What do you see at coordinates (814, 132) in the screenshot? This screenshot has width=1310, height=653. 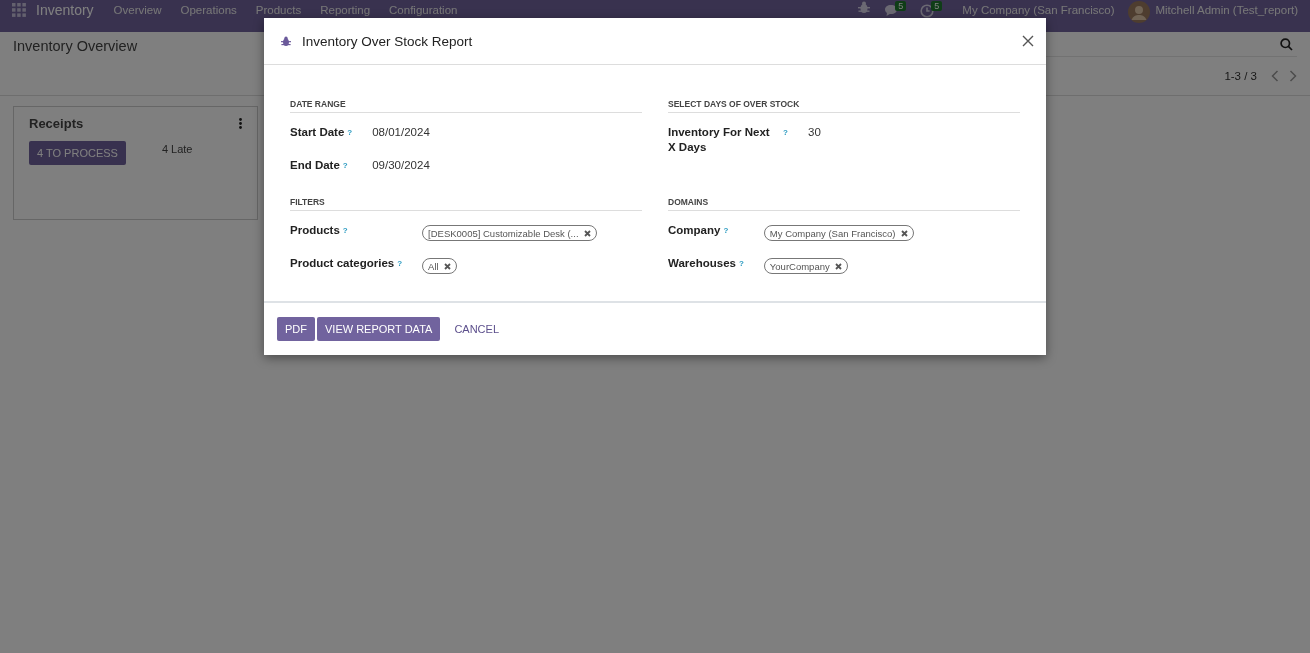 I see `field-value: 30` at bounding box center [814, 132].